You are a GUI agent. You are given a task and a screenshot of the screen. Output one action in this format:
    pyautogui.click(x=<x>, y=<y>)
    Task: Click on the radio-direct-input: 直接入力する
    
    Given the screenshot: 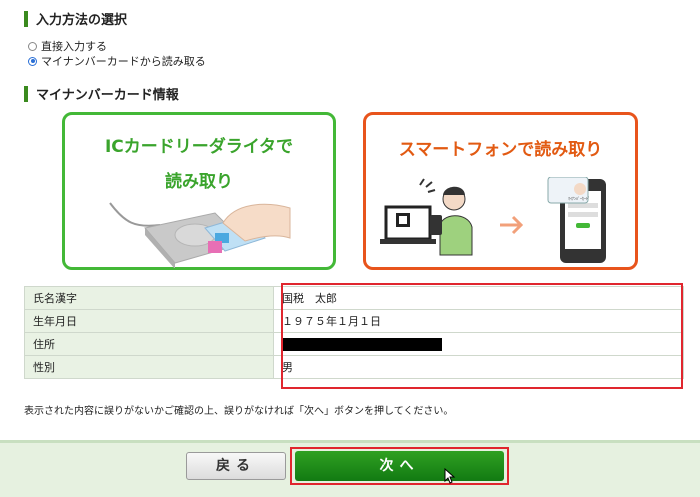 What is the action you would take?
    pyautogui.click(x=67, y=46)
    